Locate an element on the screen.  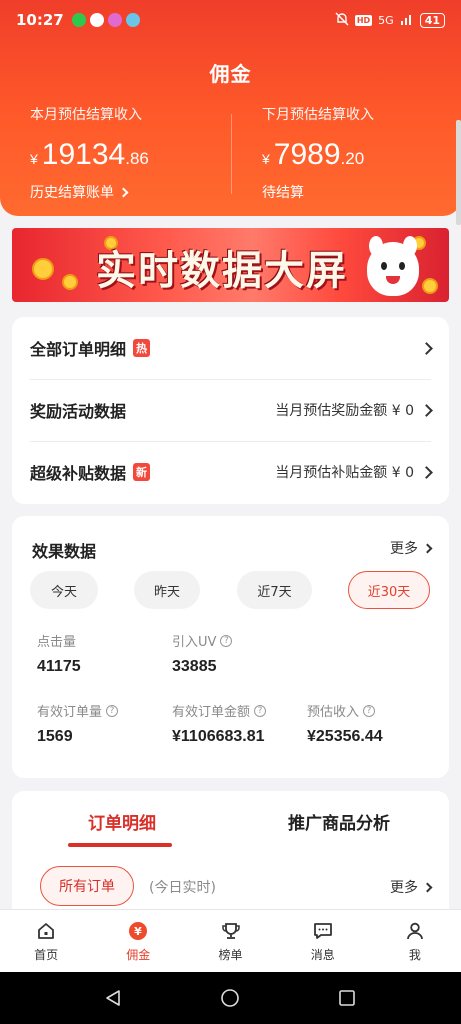
metric-valid-order-amount: 有效订单金额? ¥1106683.81 is located at coordinates (219, 723).